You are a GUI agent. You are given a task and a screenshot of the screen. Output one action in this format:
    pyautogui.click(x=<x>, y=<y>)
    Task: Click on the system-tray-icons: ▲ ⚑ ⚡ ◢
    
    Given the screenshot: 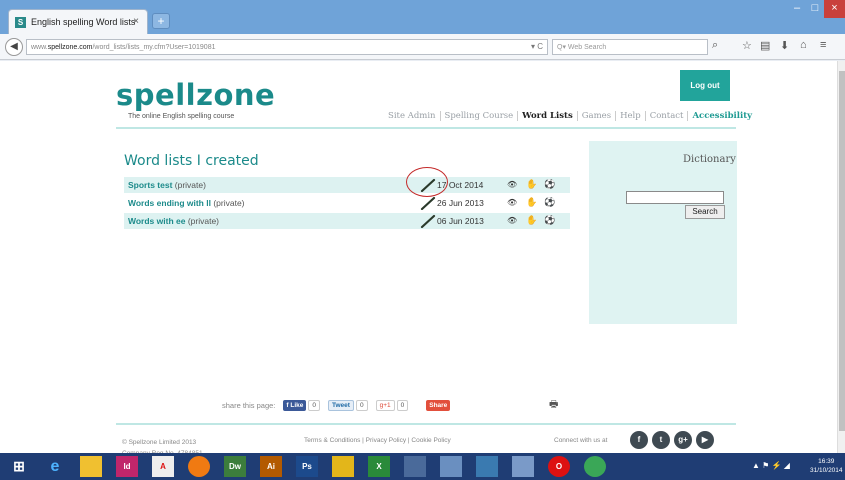 What is the action you would take?
    pyautogui.click(x=771, y=465)
    